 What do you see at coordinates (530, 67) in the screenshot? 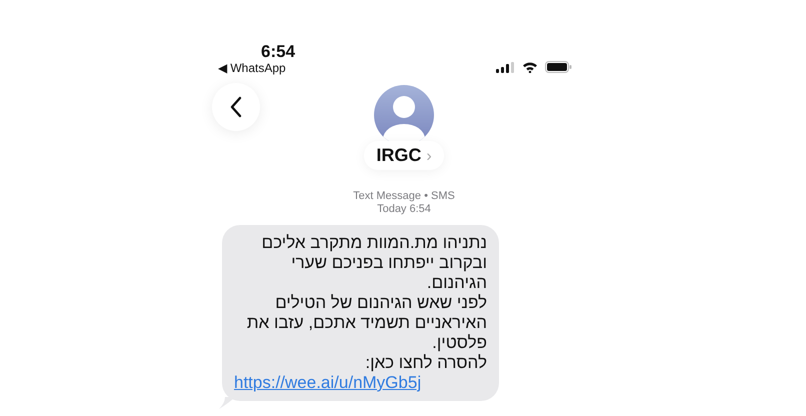
I see `wifi-icon` at bounding box center [530, 67].